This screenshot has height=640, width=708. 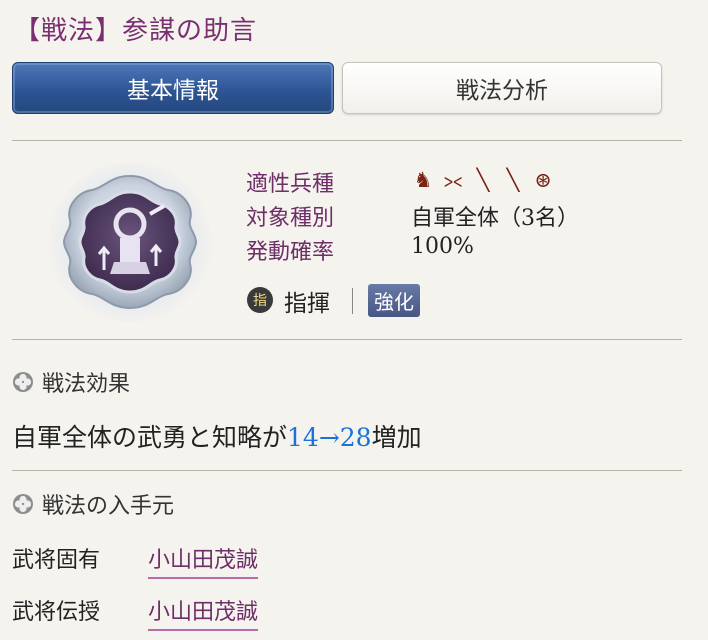 I want to click on cavalry-icon: ♞, so click(x=423, y=180).